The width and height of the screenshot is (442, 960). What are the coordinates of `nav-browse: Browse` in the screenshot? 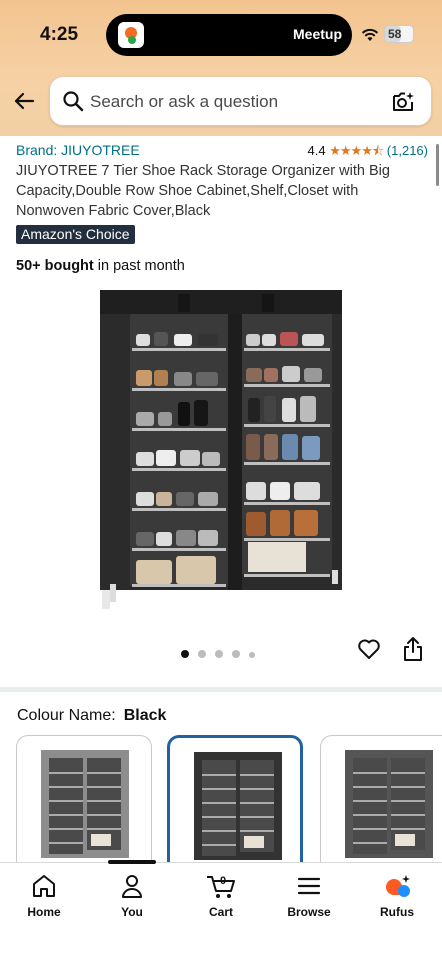 It's located at (309, 903).